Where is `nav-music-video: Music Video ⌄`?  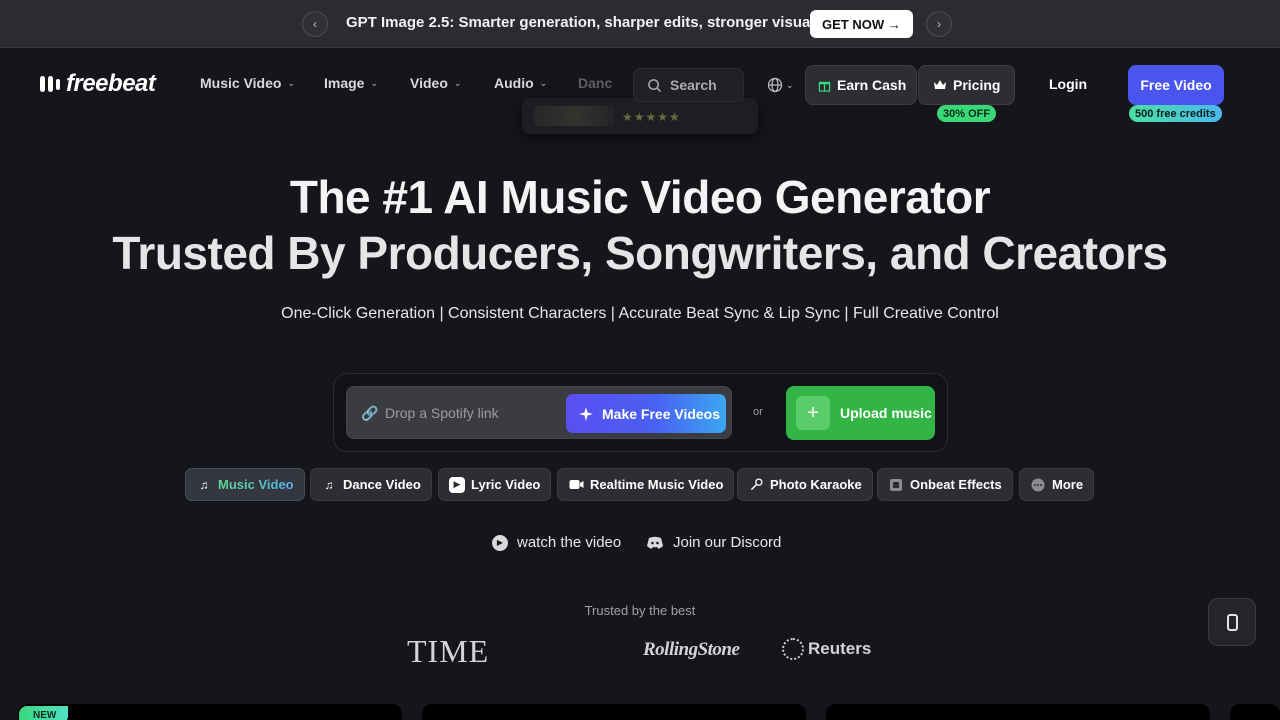 nav-music-video: Music Video ⌄ is located at coordinates (247, 83).